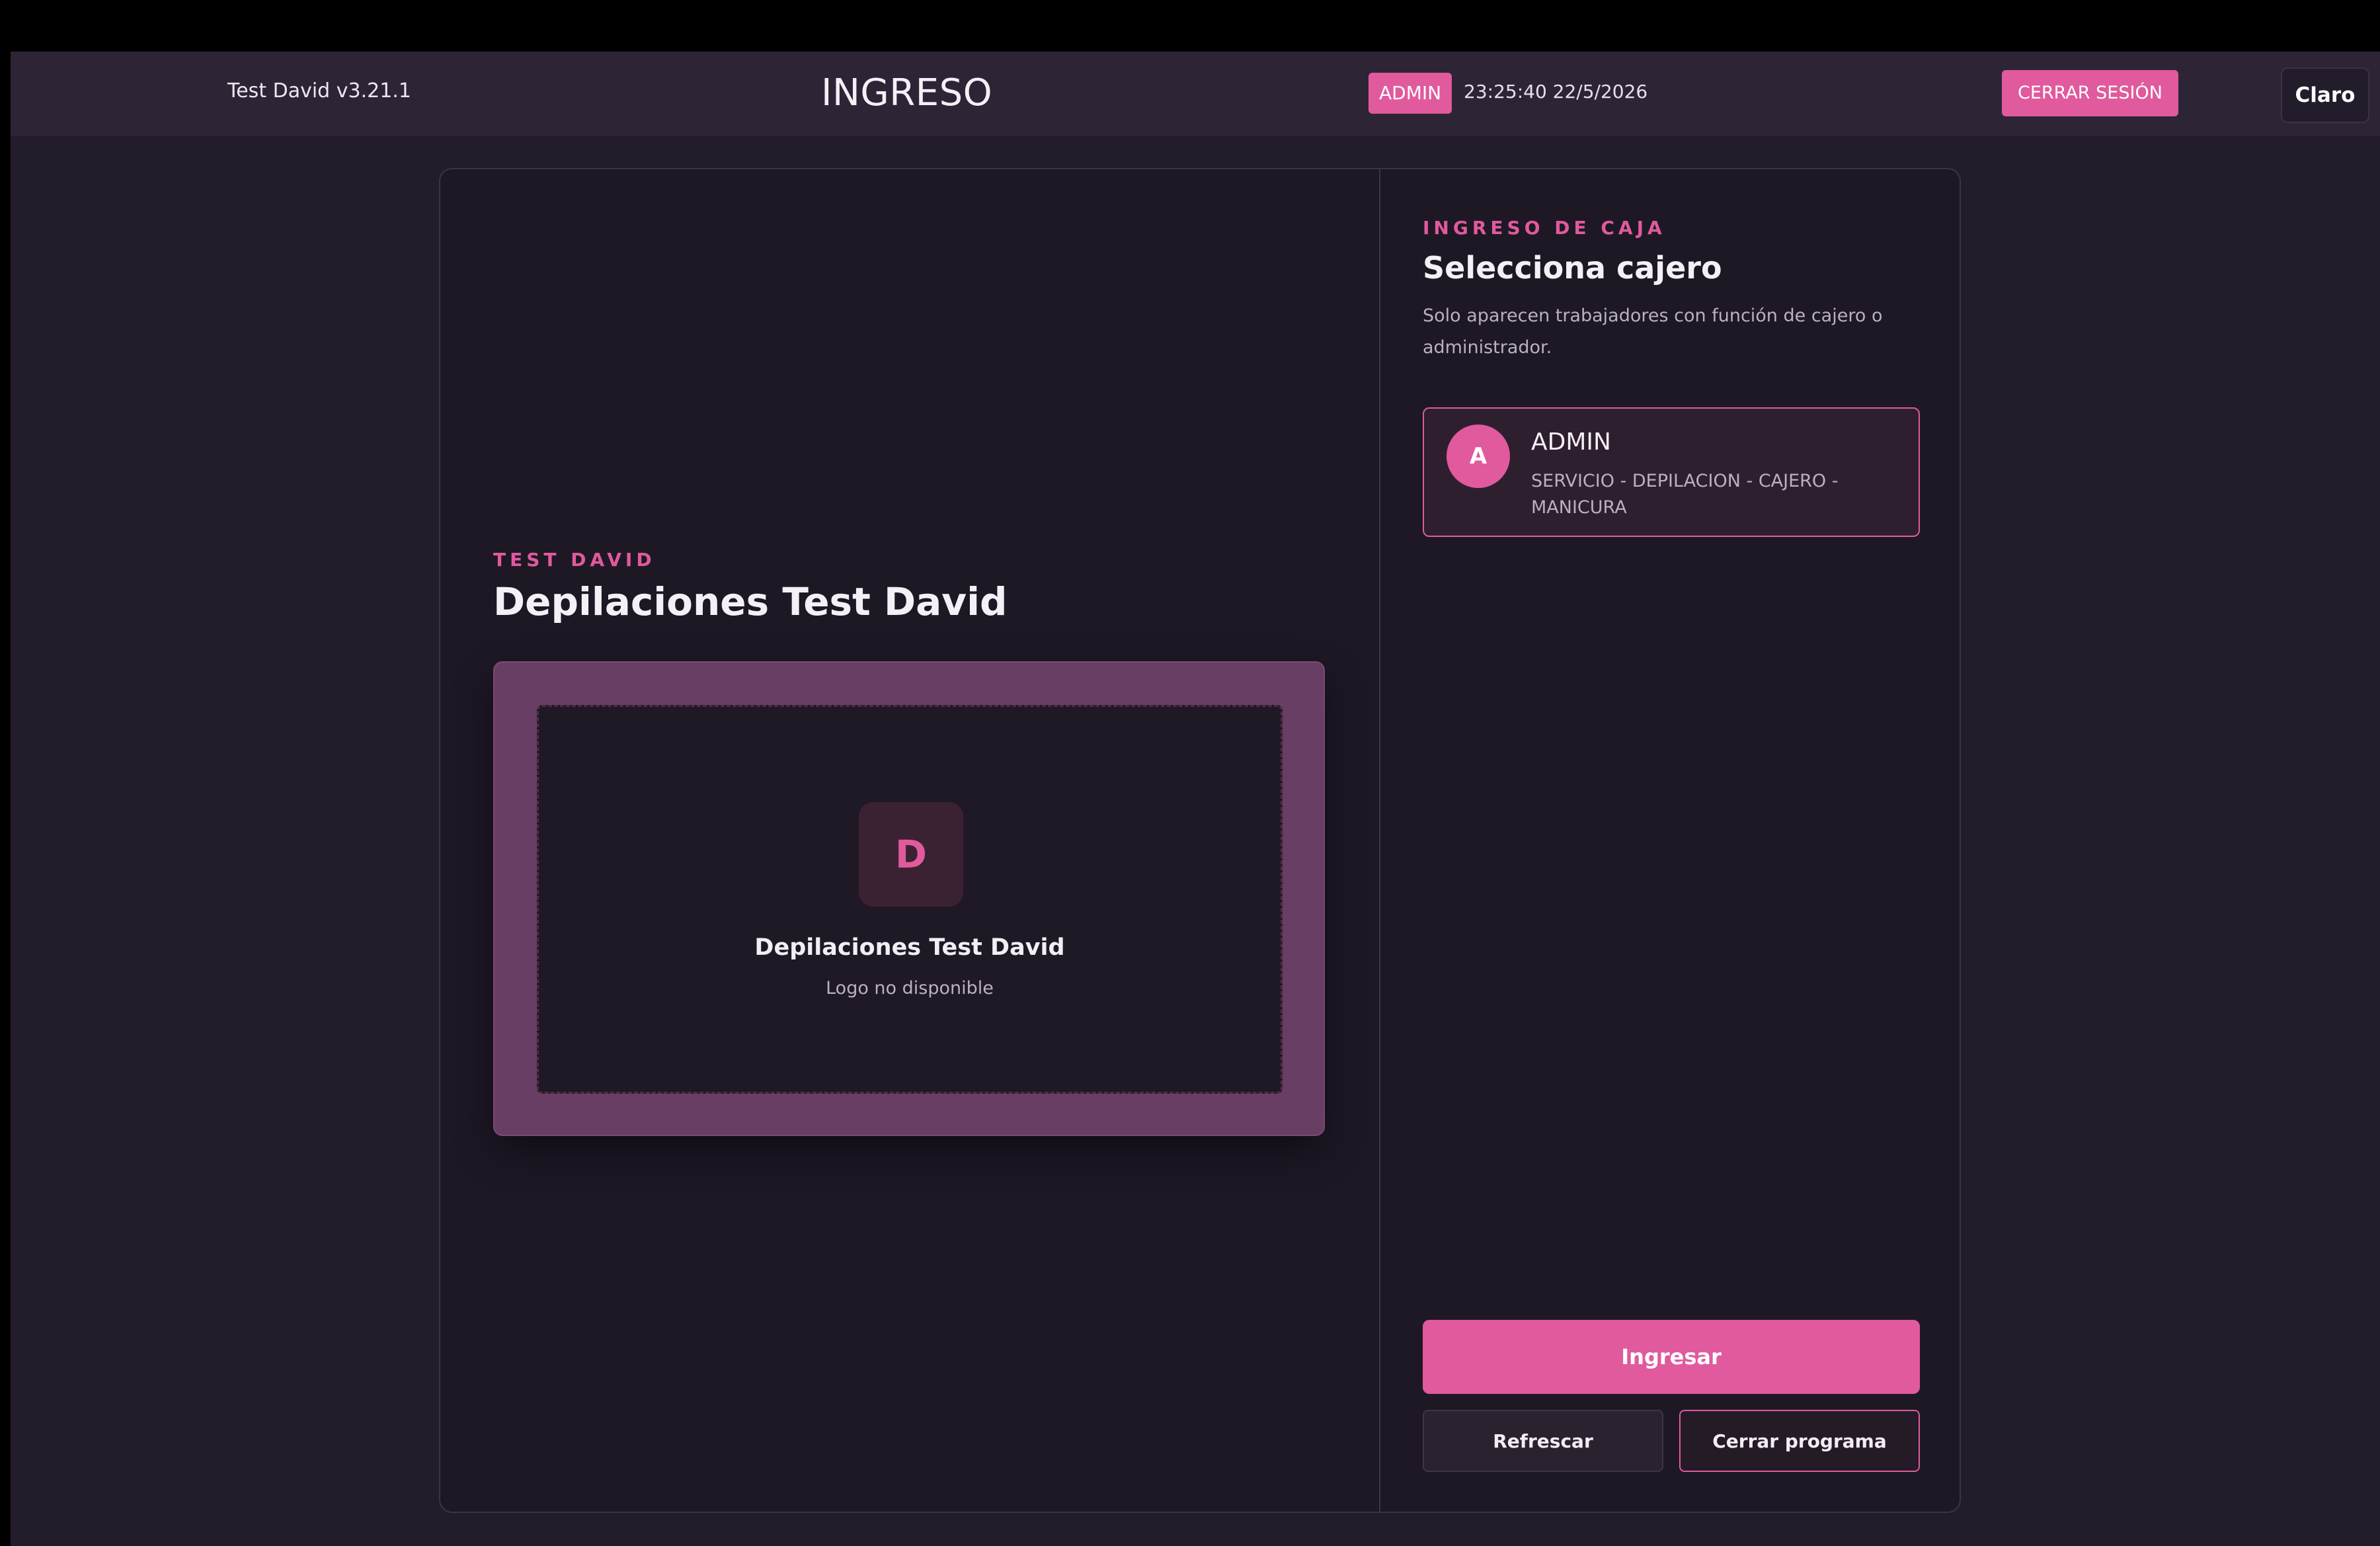 The width and height of the screenshot is (2380, 1546). Describe the element at coordinates (319, 90) in the screenshot. I see `app-version-label: Test David v3.21.1` at that location.